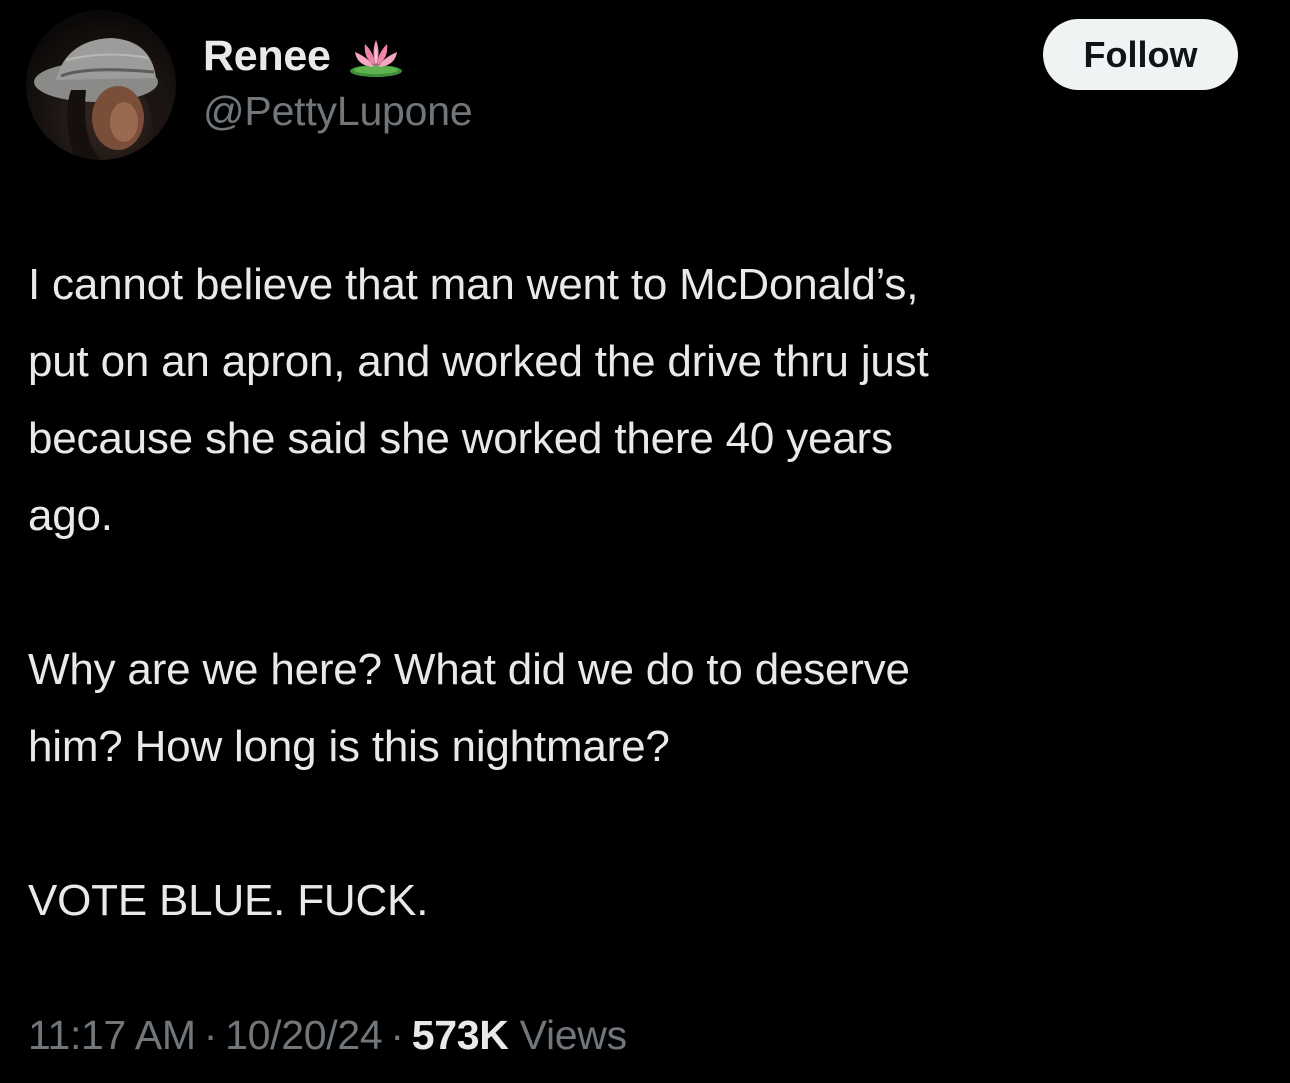 The image size is (1290, 1083). I want to click on user-info: Renee @PettyLupone, so click(338, 81).